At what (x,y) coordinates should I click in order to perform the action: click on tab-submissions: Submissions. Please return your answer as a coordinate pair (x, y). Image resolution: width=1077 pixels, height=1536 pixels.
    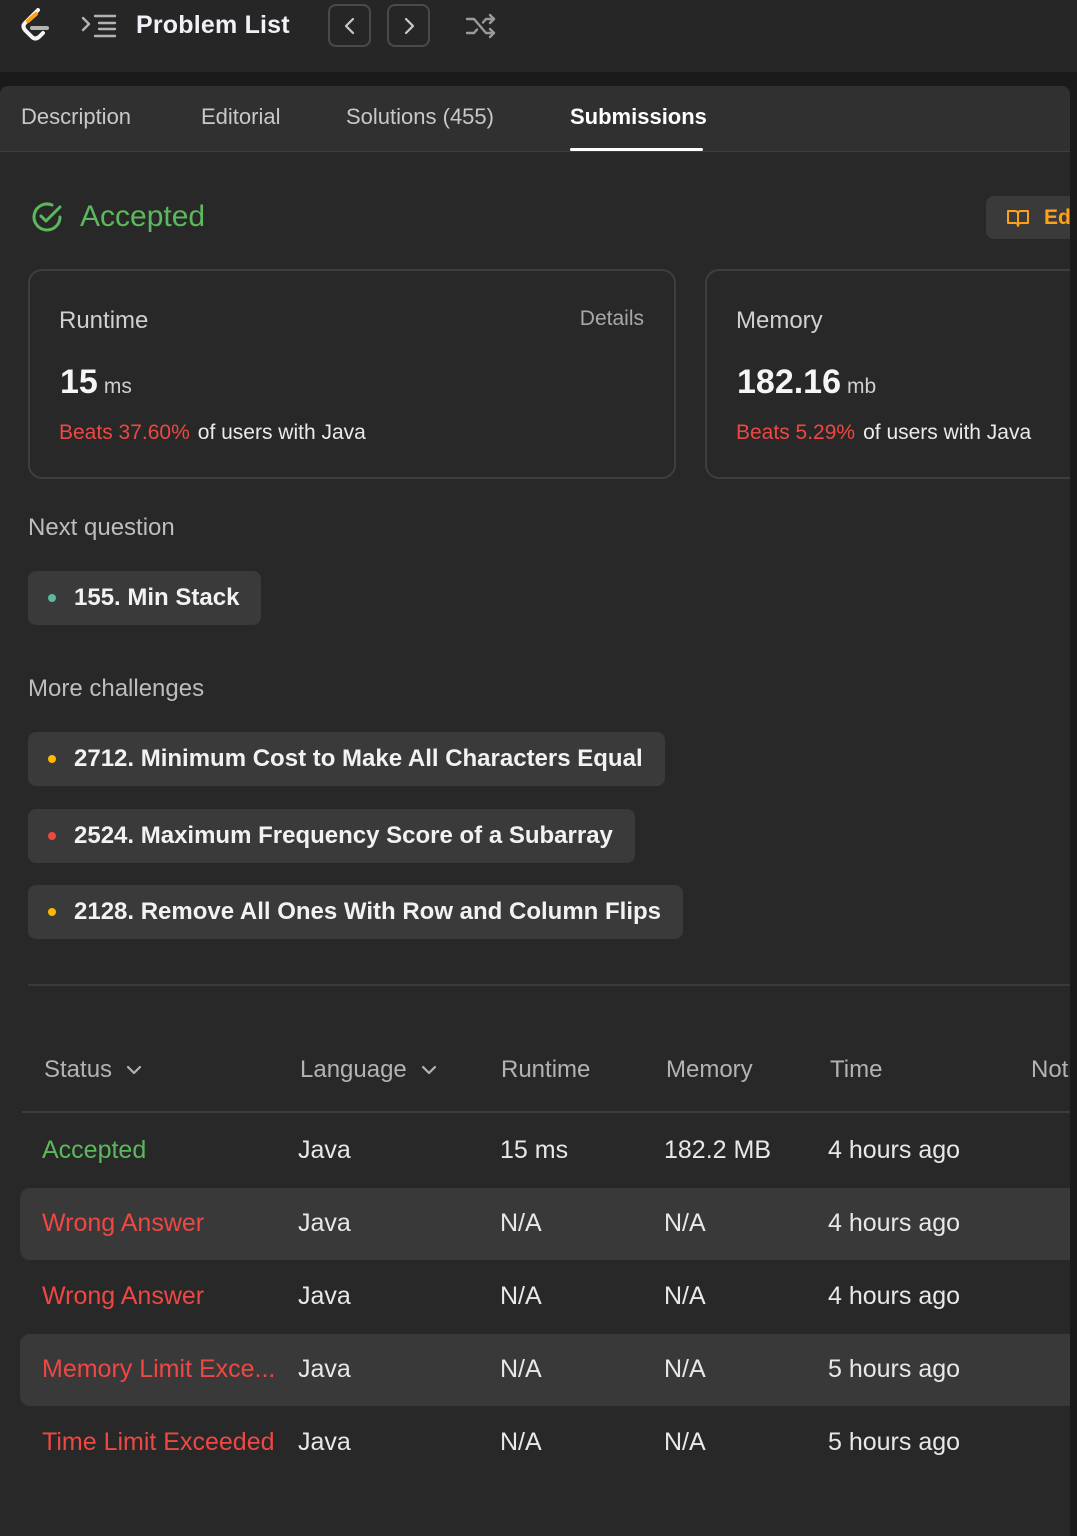
    Looking at the image, I should click on (638, 117).